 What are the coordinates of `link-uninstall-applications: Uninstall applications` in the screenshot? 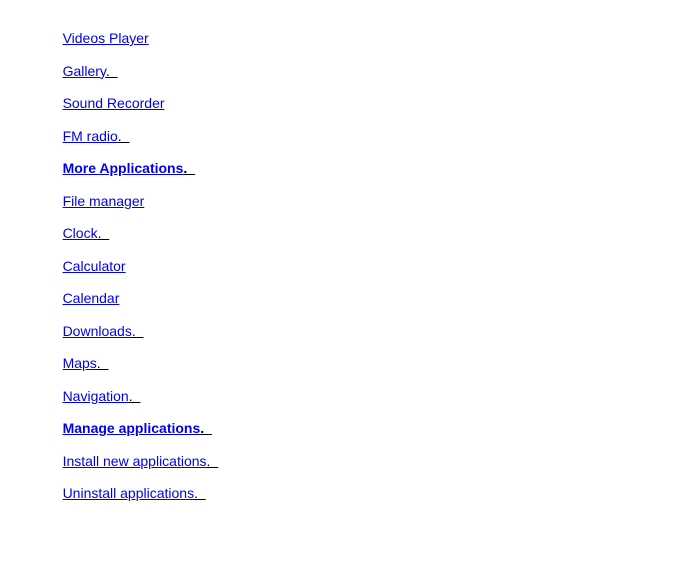 It's located at (129, 493).